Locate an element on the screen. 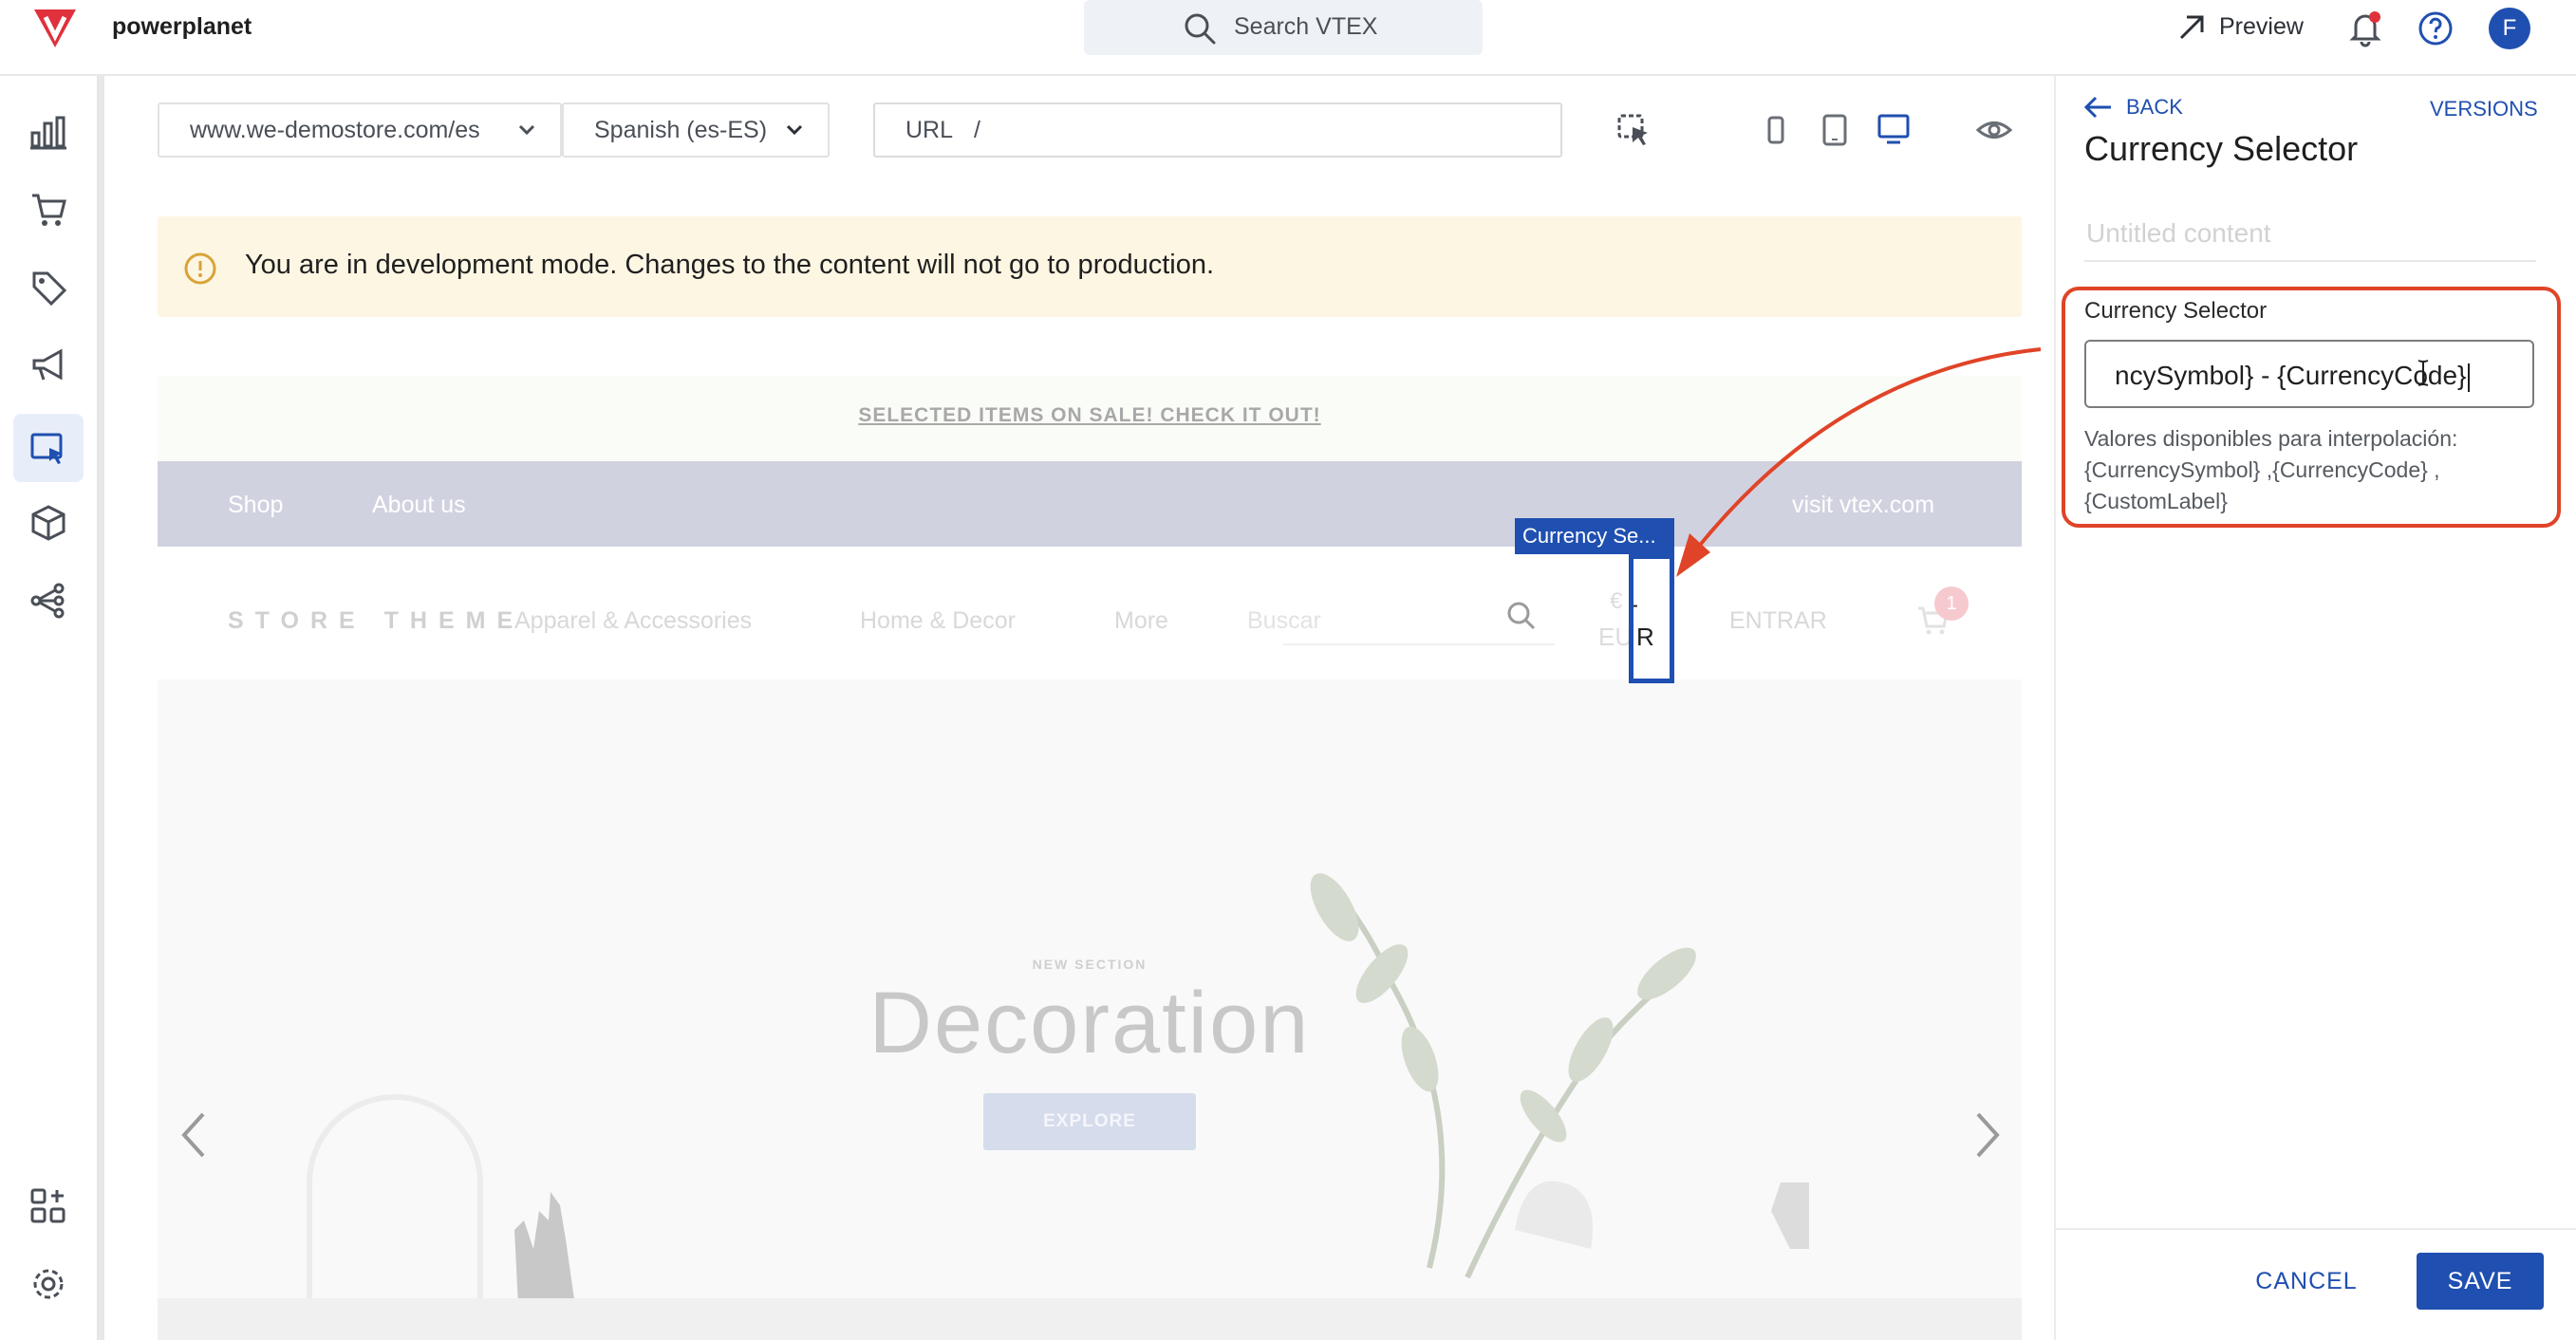 The image size is (2576, 1340). marketing-megaphone-icon is located at coordinates (48, 365).